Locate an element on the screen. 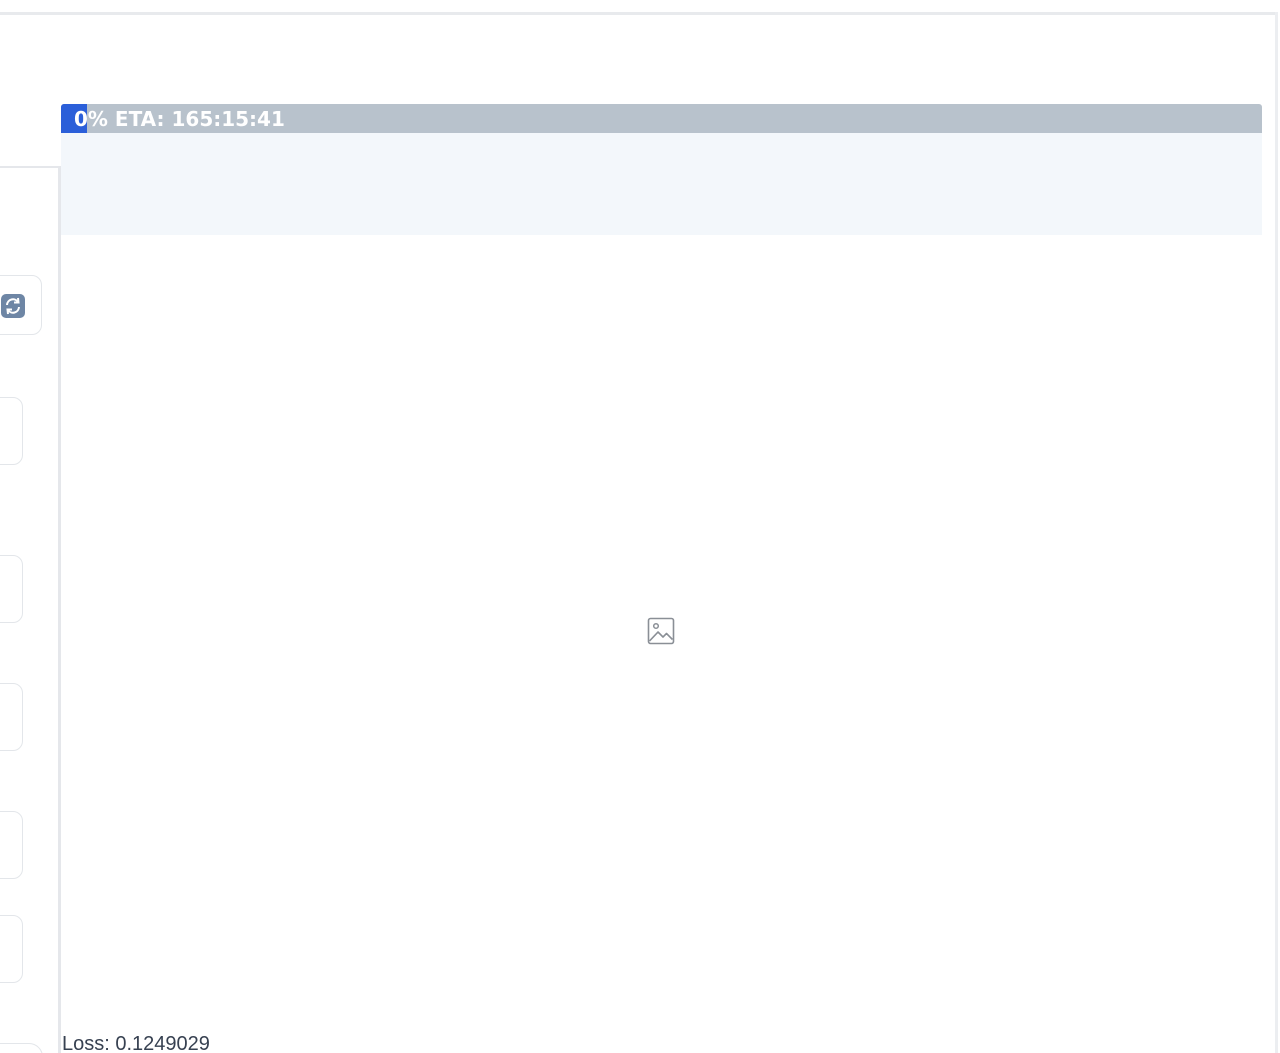  image-icon is located at coordinates (661, 631).